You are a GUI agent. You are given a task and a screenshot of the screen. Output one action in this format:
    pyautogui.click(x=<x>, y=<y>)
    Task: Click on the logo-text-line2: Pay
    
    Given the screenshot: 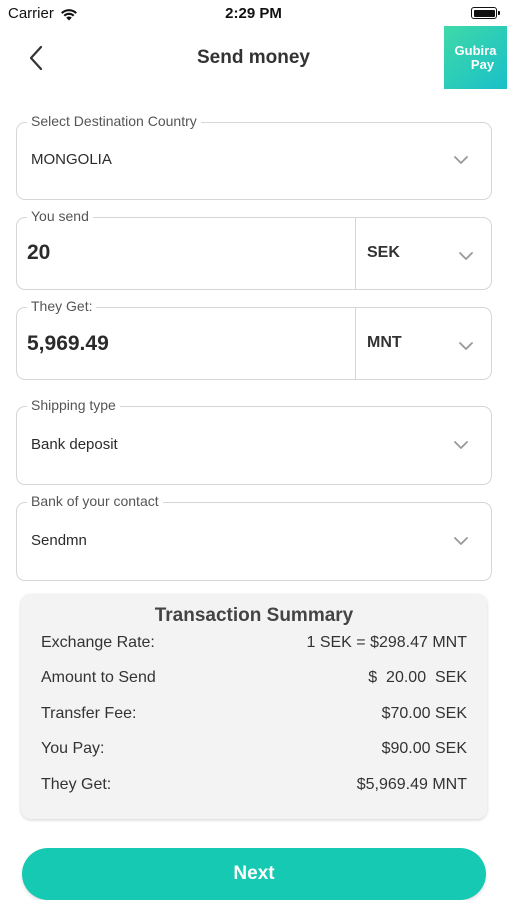 What is the action you would take?
    pyautogui.click(x=482, y=64)
    